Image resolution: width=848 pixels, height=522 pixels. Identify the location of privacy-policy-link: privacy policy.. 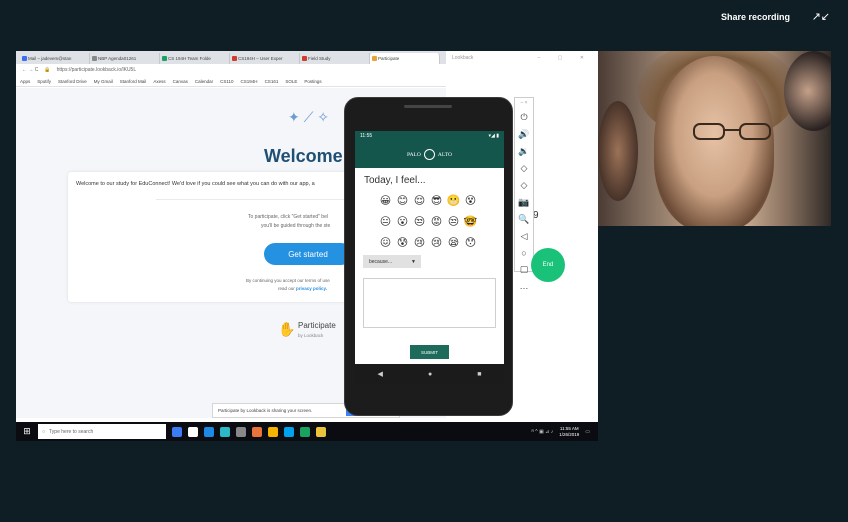
(311, 288).